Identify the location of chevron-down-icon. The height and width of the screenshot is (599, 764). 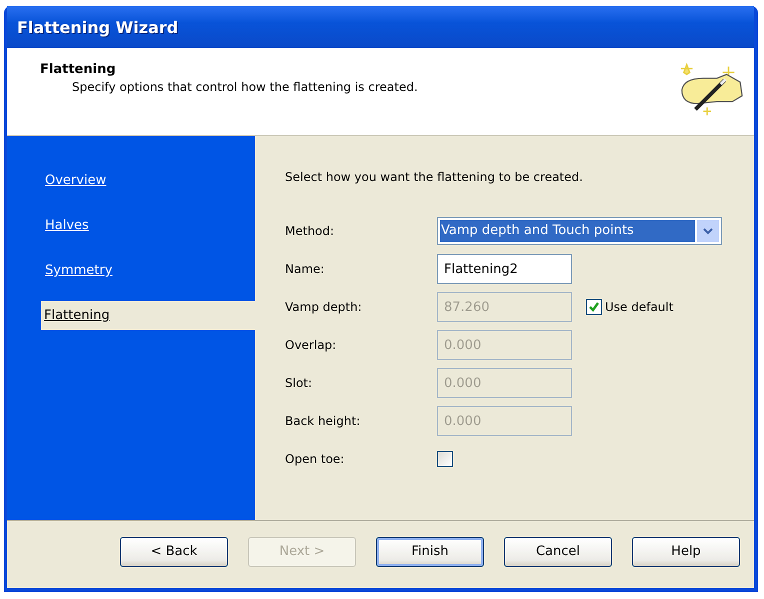
(708, 231).